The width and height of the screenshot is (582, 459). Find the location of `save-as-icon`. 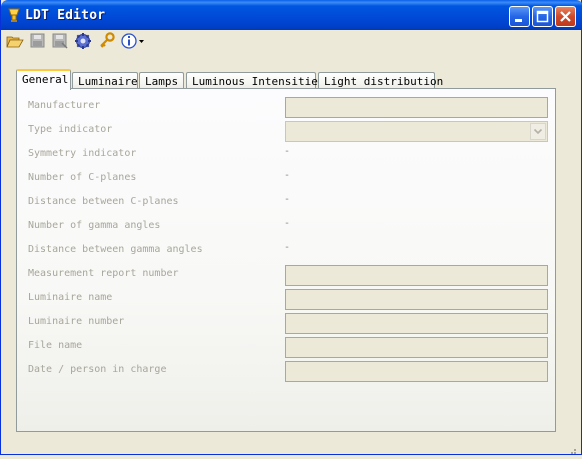

save-as-icon is located at coordinates (60, 41).